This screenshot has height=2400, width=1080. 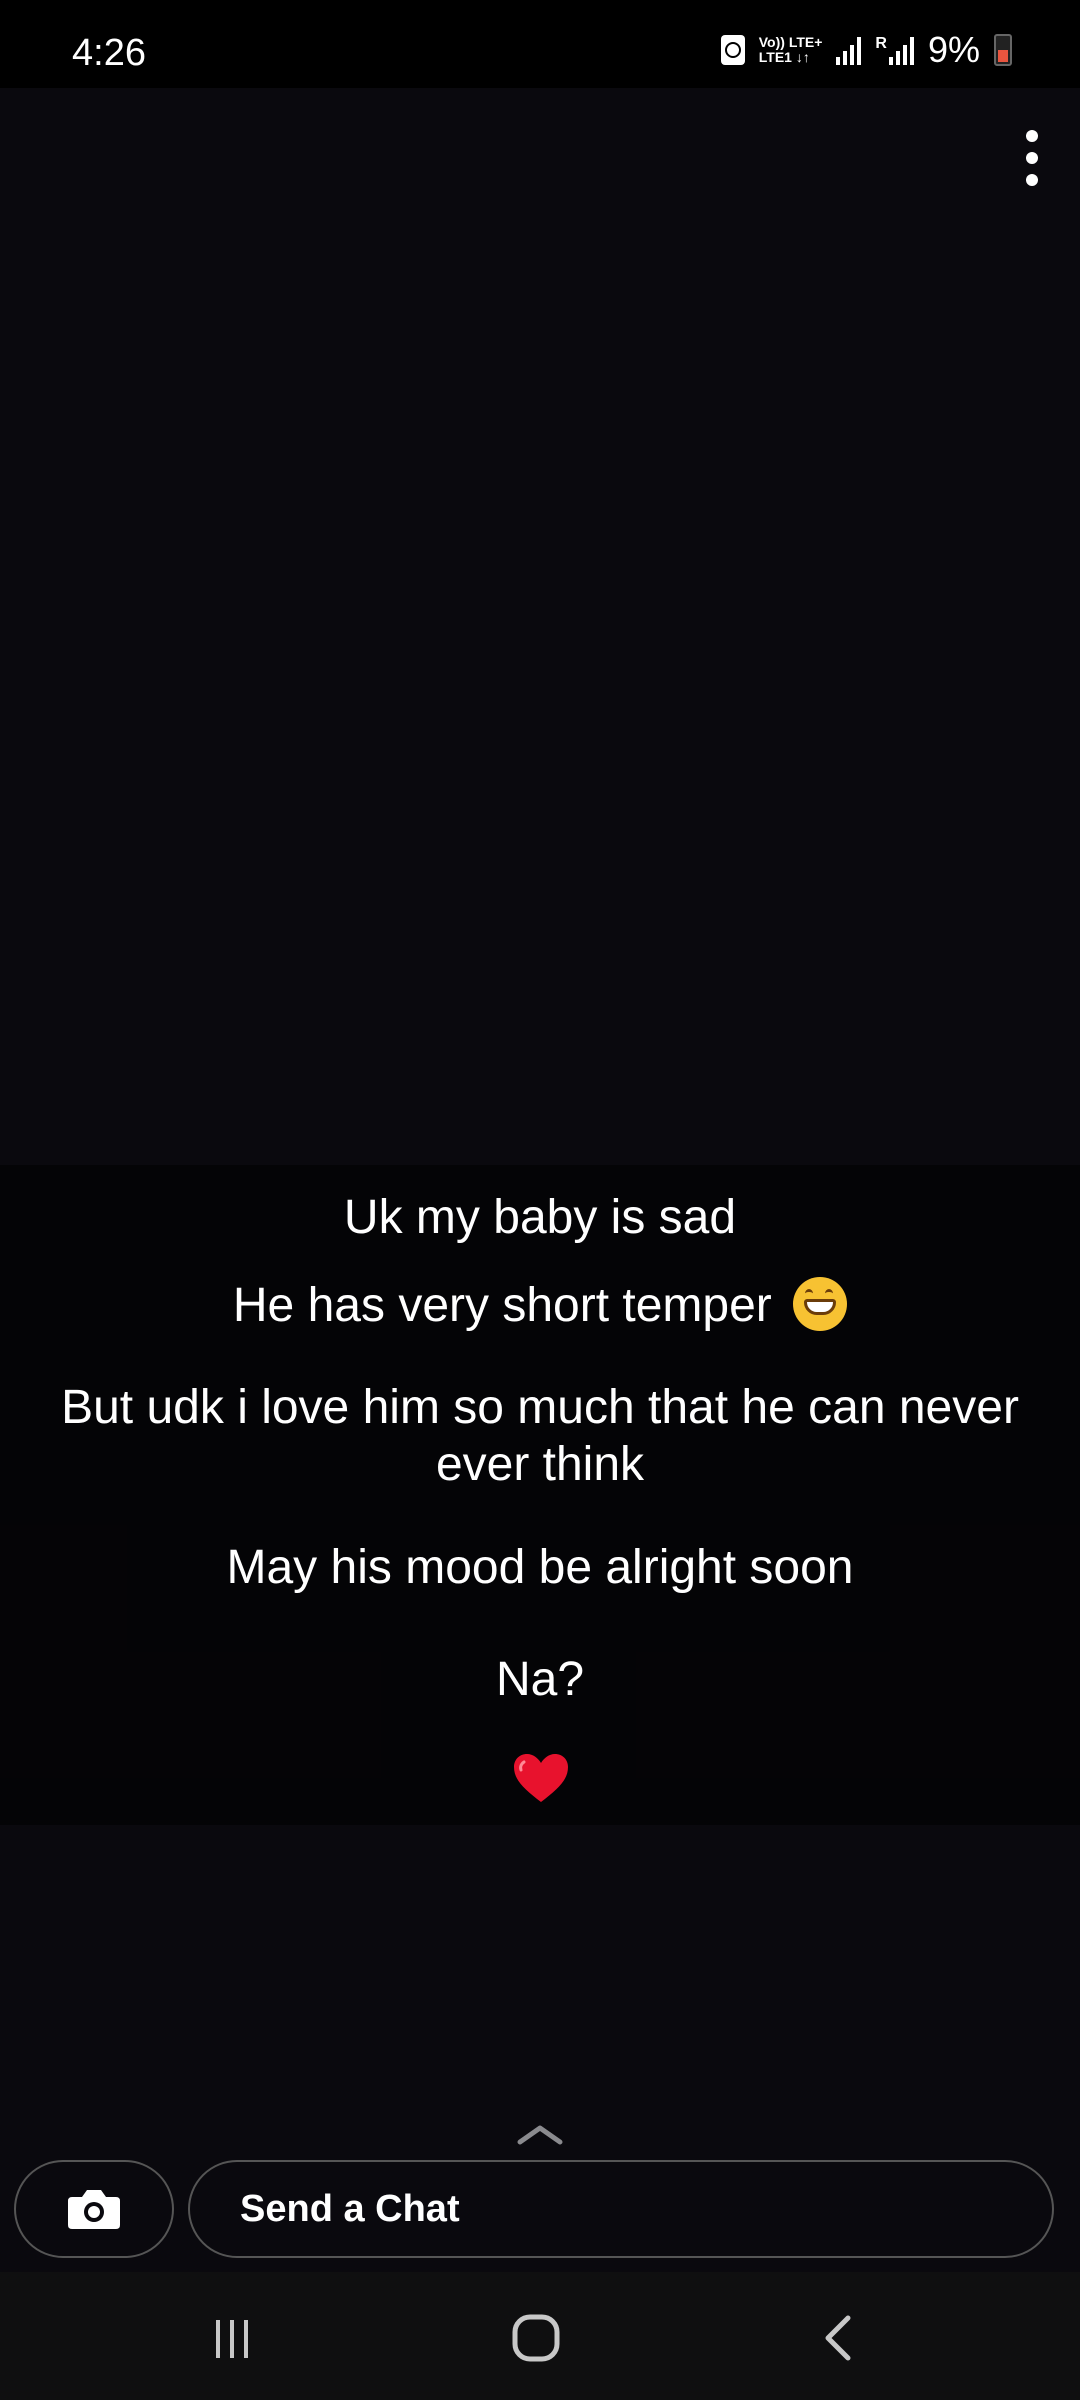 I want to click on signal-sim2-icon: R, so click(x=894, y=50).